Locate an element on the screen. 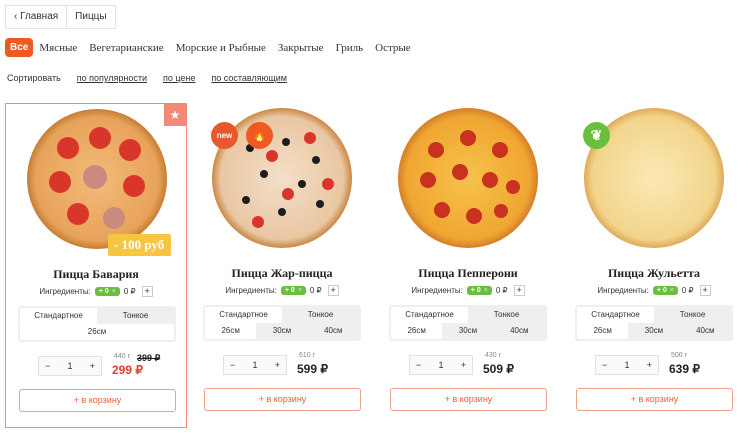 Image resolution: width=752 pixels, height=436 pixels. weight: 430 г is located at coordinates (493, 355).